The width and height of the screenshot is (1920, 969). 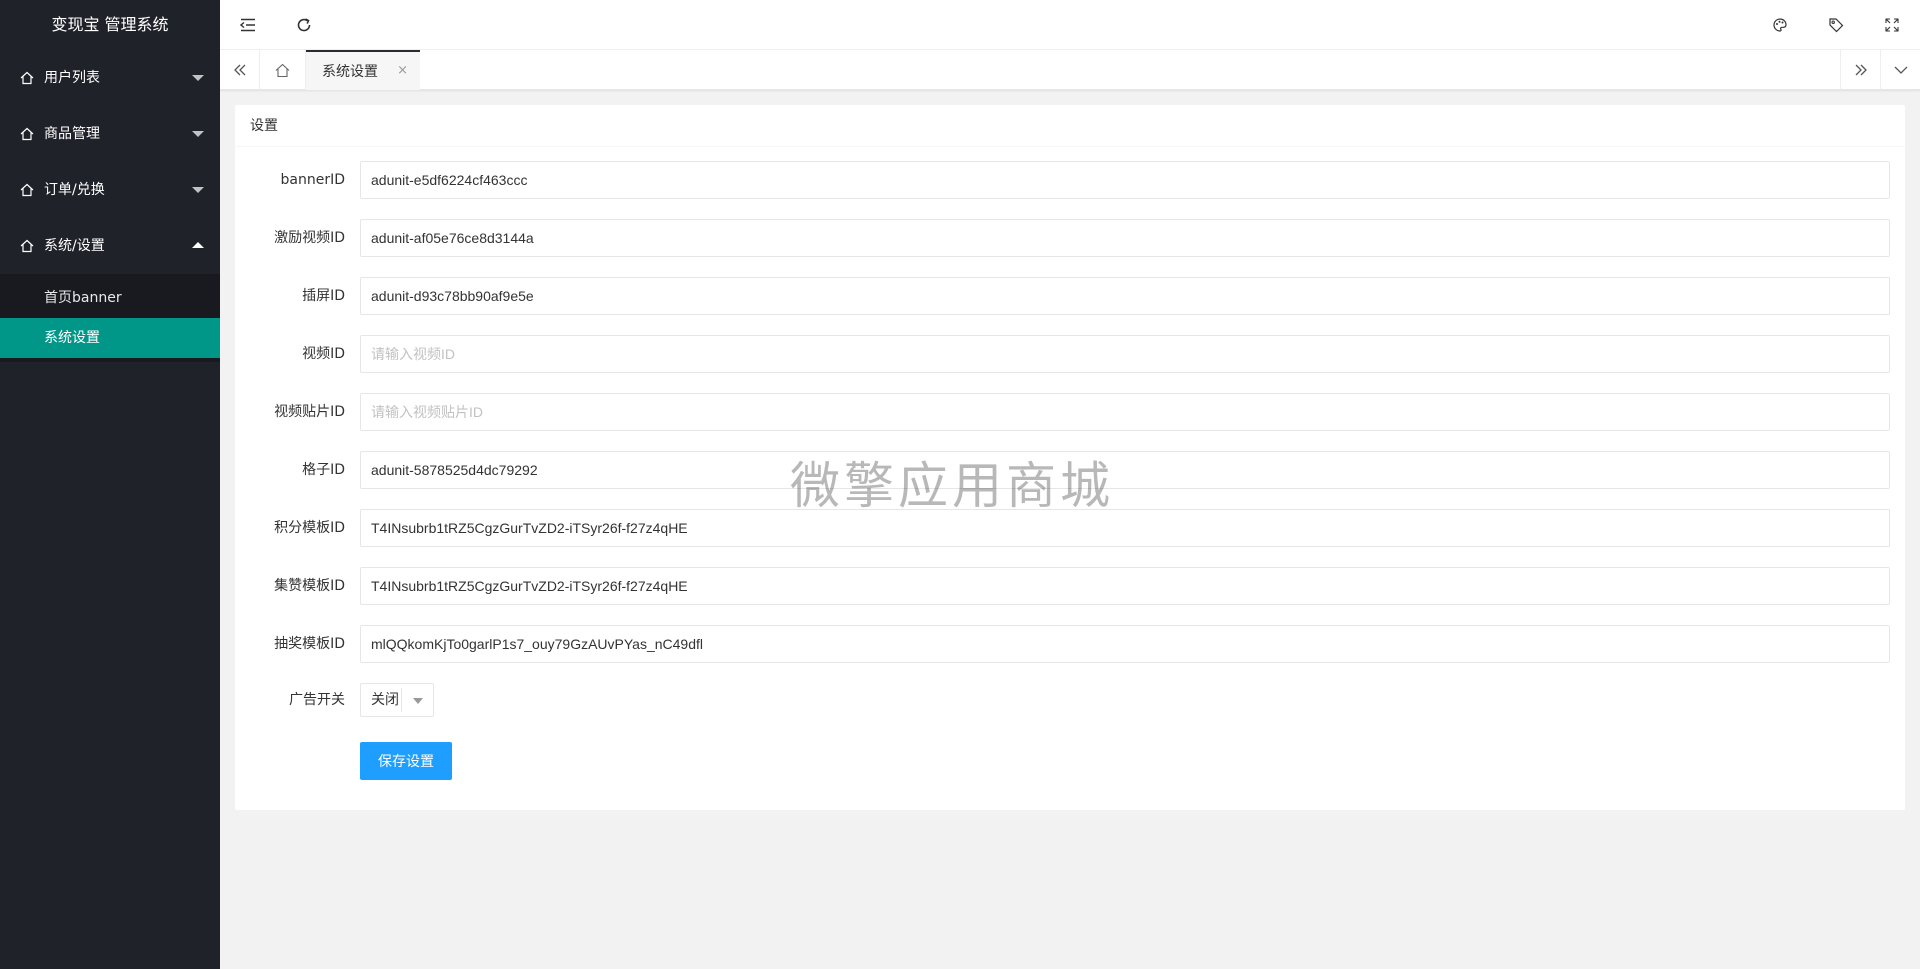 What do you see at coordinates (1070, 761) in the screenshot?
I see `form-row-save: 保存设置` at bounding box center [1070, 761].